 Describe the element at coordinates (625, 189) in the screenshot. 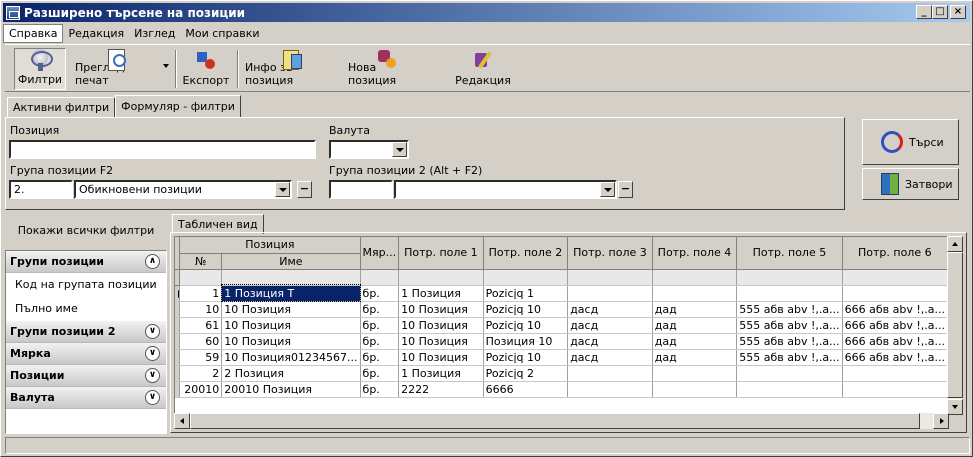

I see `position-group2-clear-button: −` at that location.